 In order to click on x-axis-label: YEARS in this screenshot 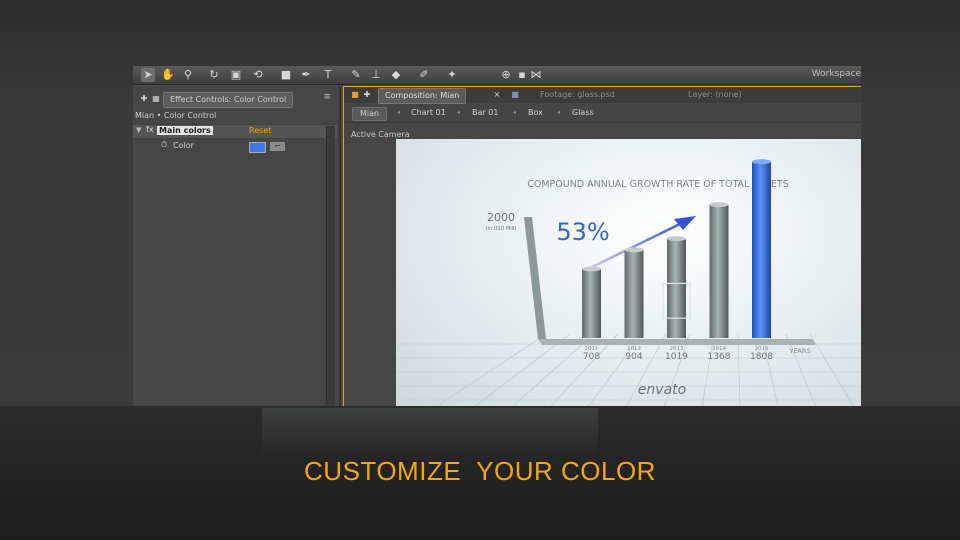, I will do `click(799, 351)`.